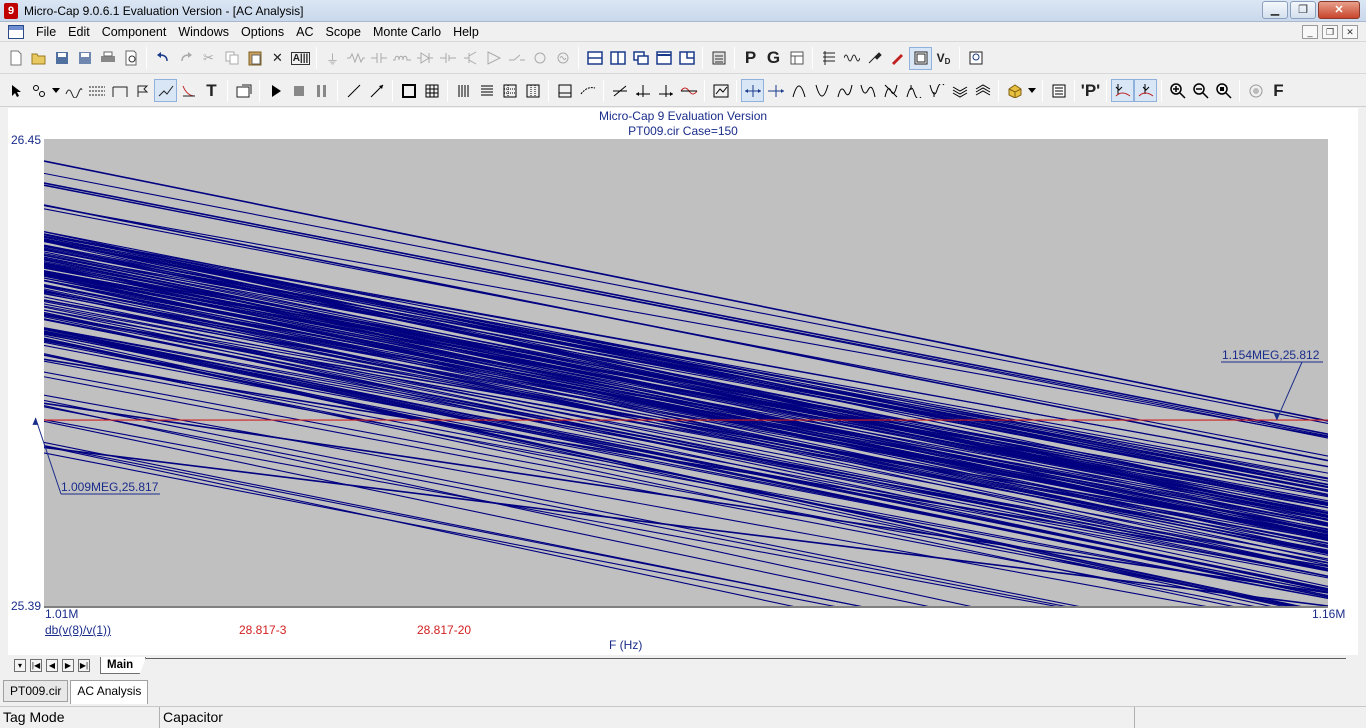 The height and width of the screenshot is (728, 1366). Describe the element at coordinates (688, 90) in the screenshot. I see `tag-marker-icon` at that location.